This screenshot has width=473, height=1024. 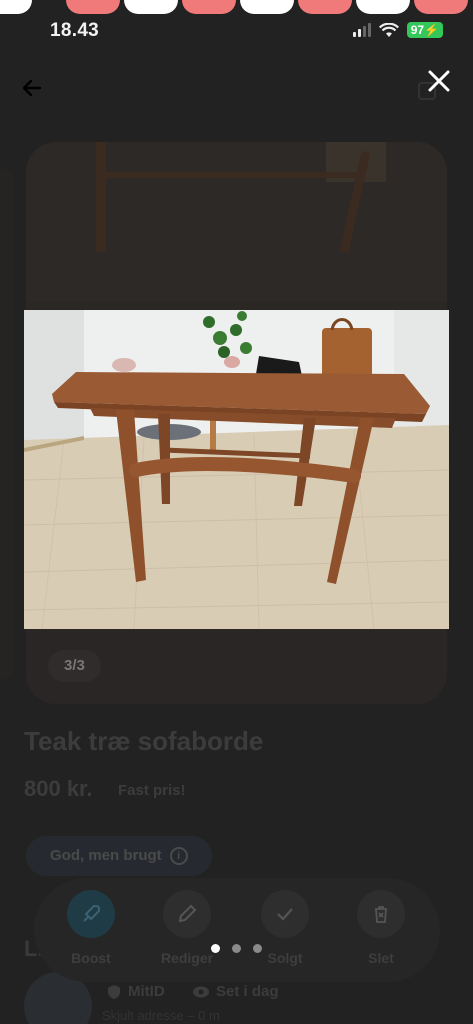 I want to click on hidden-address: Skjult adresse – 0 m, so click(x=161, y=1015).